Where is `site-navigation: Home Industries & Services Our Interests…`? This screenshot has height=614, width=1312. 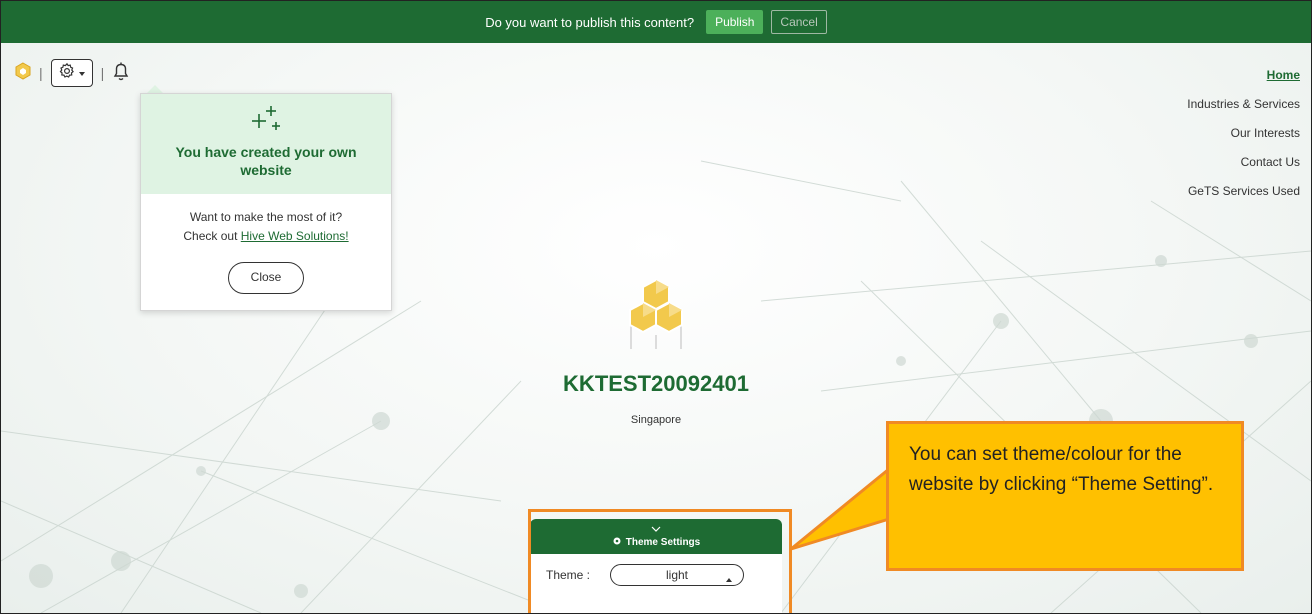
site-navigation: Home Industries & Services Our Interests… is located at coordinates (1243, 140).